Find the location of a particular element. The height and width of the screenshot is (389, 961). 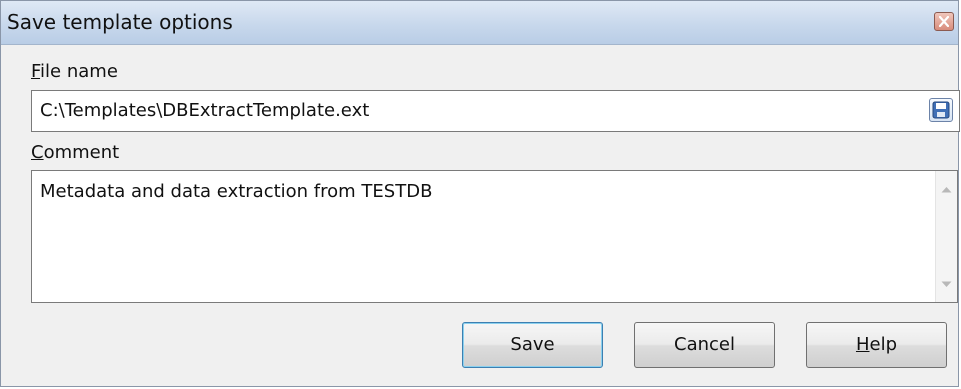

dialog-title: Save template options is located at coordinates (120, 22).